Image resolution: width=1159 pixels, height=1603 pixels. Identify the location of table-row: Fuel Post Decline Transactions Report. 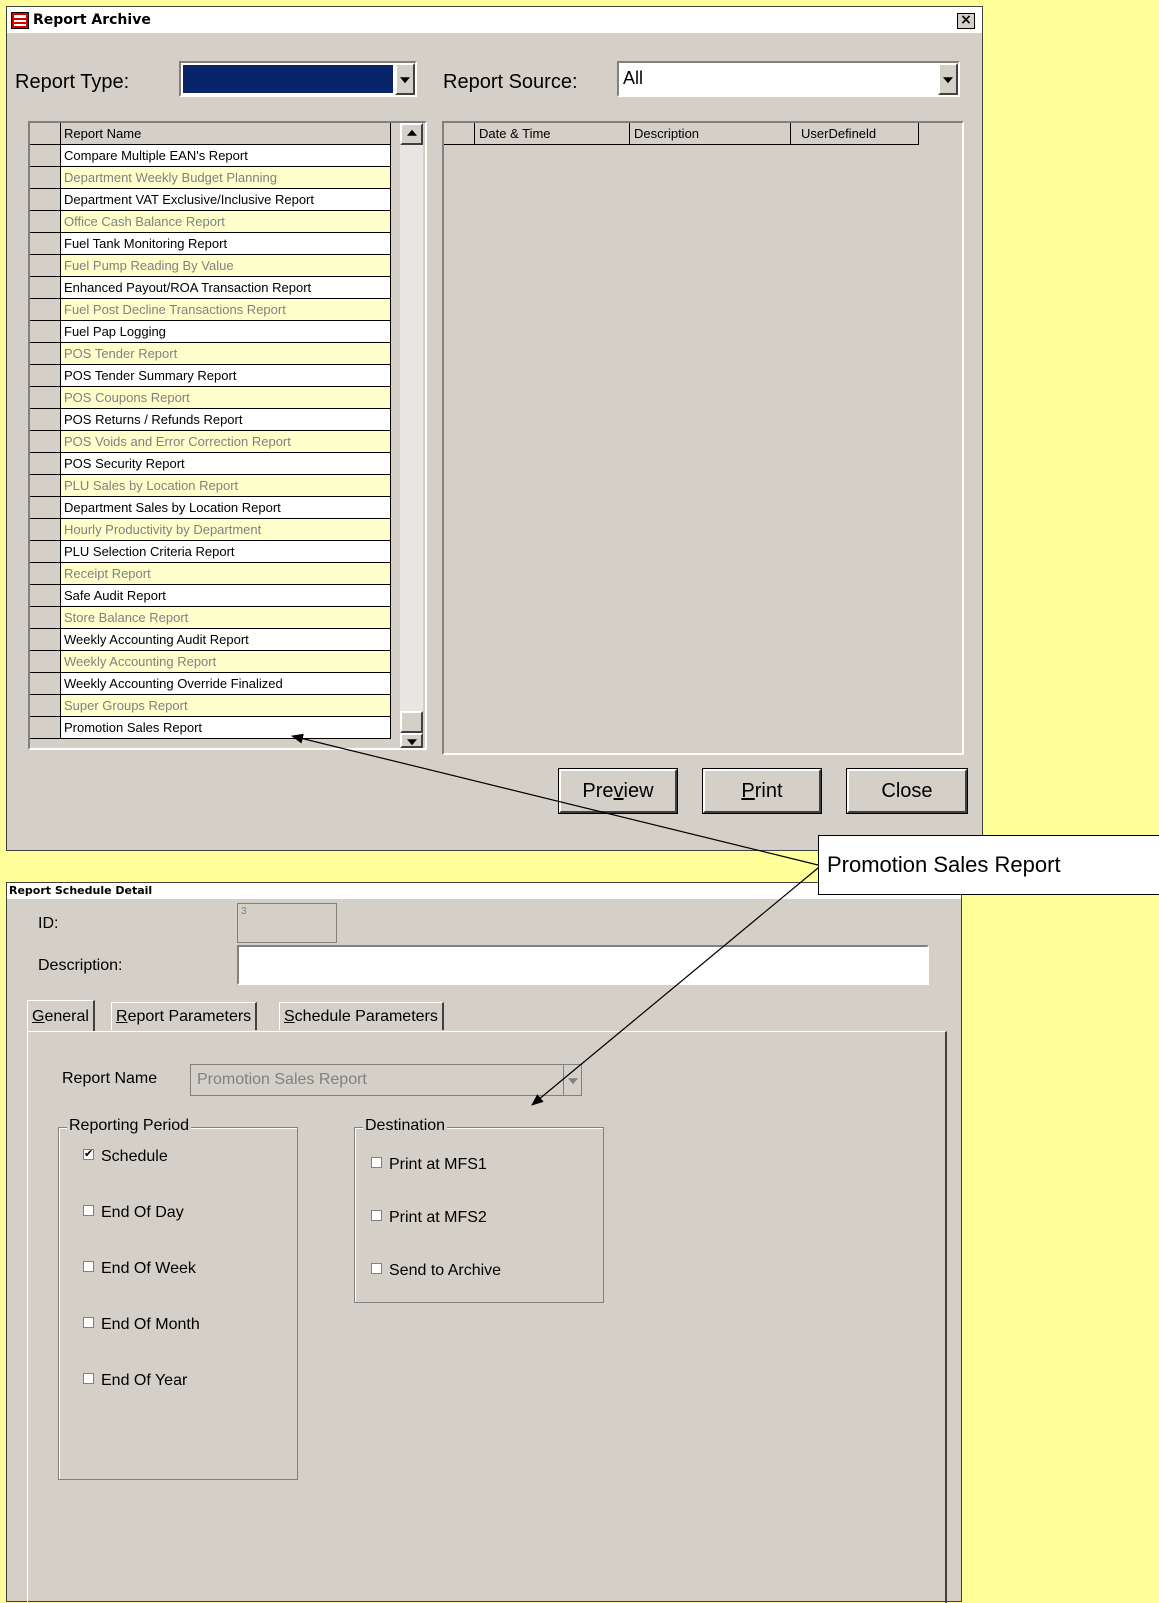
(210, 310).